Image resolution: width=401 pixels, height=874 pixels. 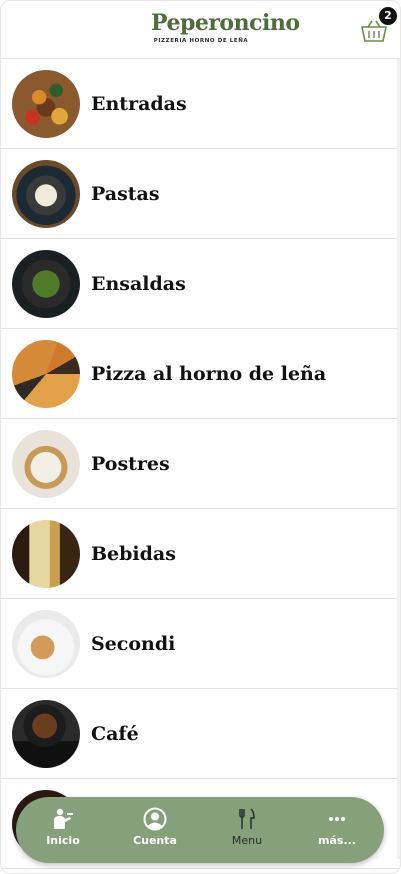 I want to click on logo-title: Peperoncino, so click(x=225, y=23).